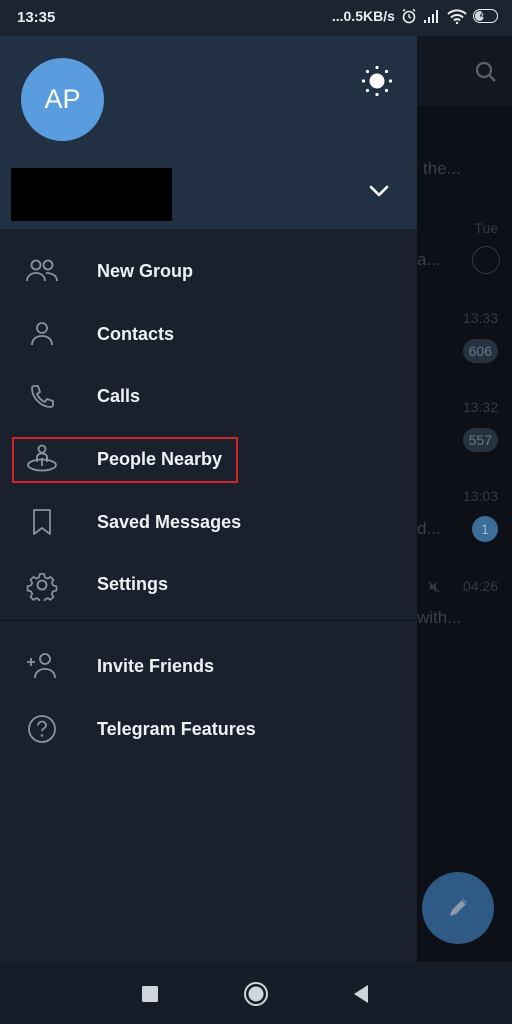  Describe the element at coordinates (464, 71) in the screenshot. I see `chat-list-header` at that location.